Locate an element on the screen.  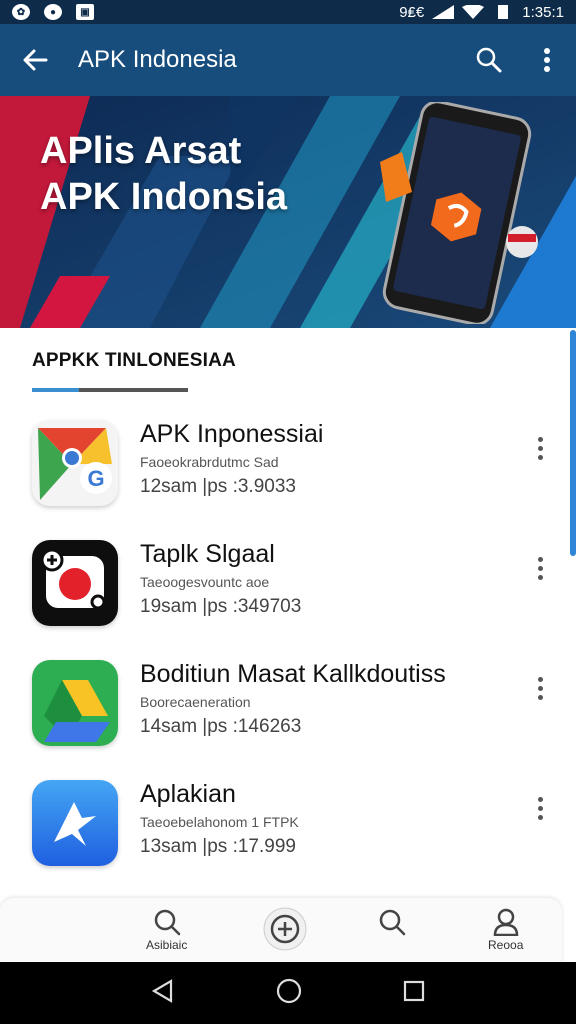
page-title: APK Indonesia is located at coordinates (157, 59).